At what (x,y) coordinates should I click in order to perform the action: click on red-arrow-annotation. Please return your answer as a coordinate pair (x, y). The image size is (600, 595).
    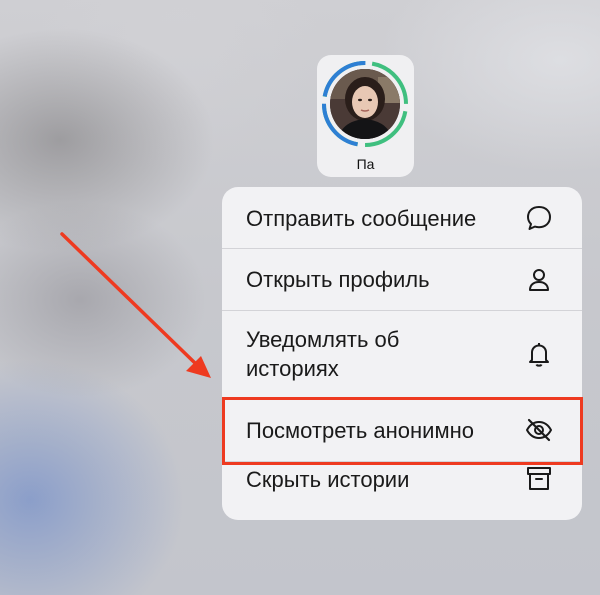
    Looking at the image, I should click on (135, 305).